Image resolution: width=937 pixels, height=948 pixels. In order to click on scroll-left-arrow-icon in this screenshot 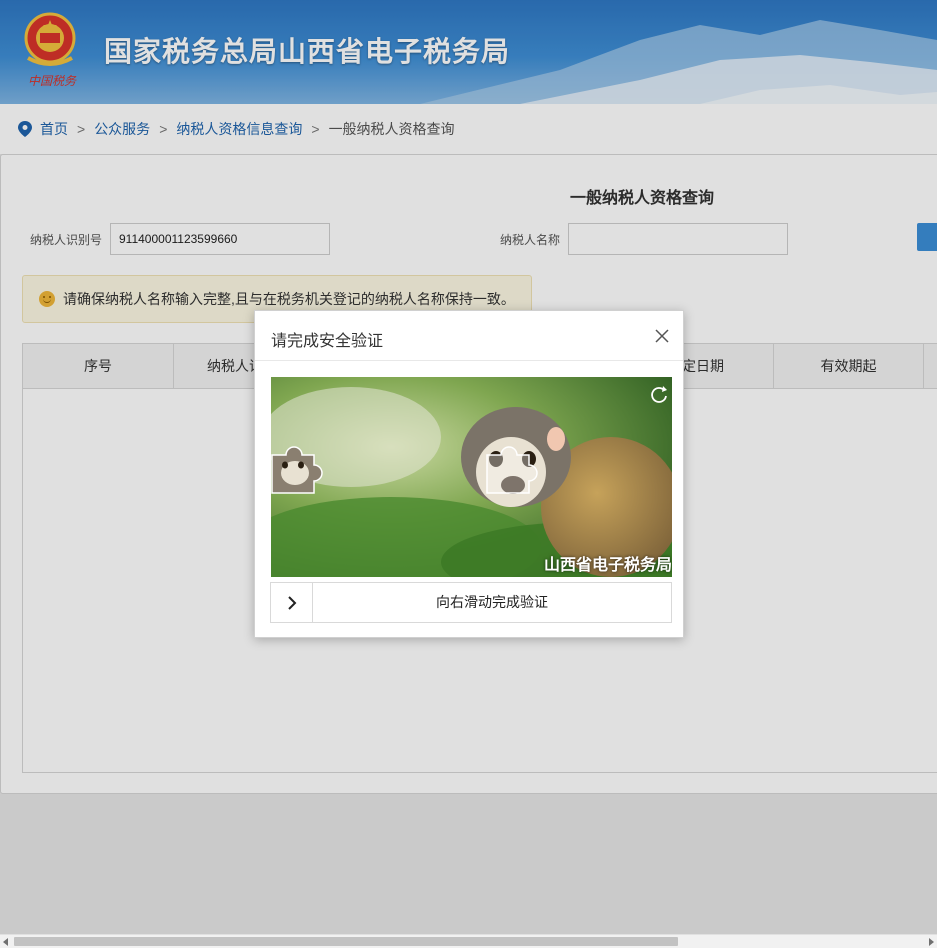, I will do `click(5, 942)`.